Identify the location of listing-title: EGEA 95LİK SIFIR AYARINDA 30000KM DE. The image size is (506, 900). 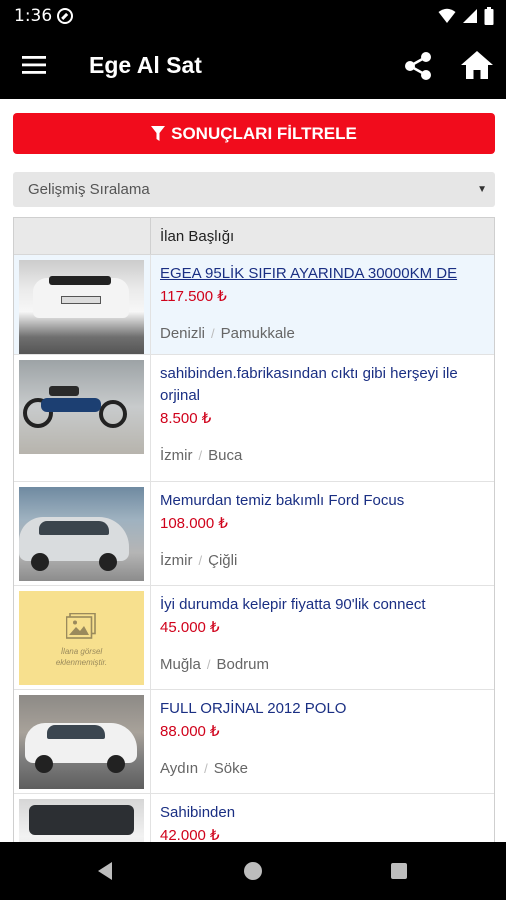
(322, 274).